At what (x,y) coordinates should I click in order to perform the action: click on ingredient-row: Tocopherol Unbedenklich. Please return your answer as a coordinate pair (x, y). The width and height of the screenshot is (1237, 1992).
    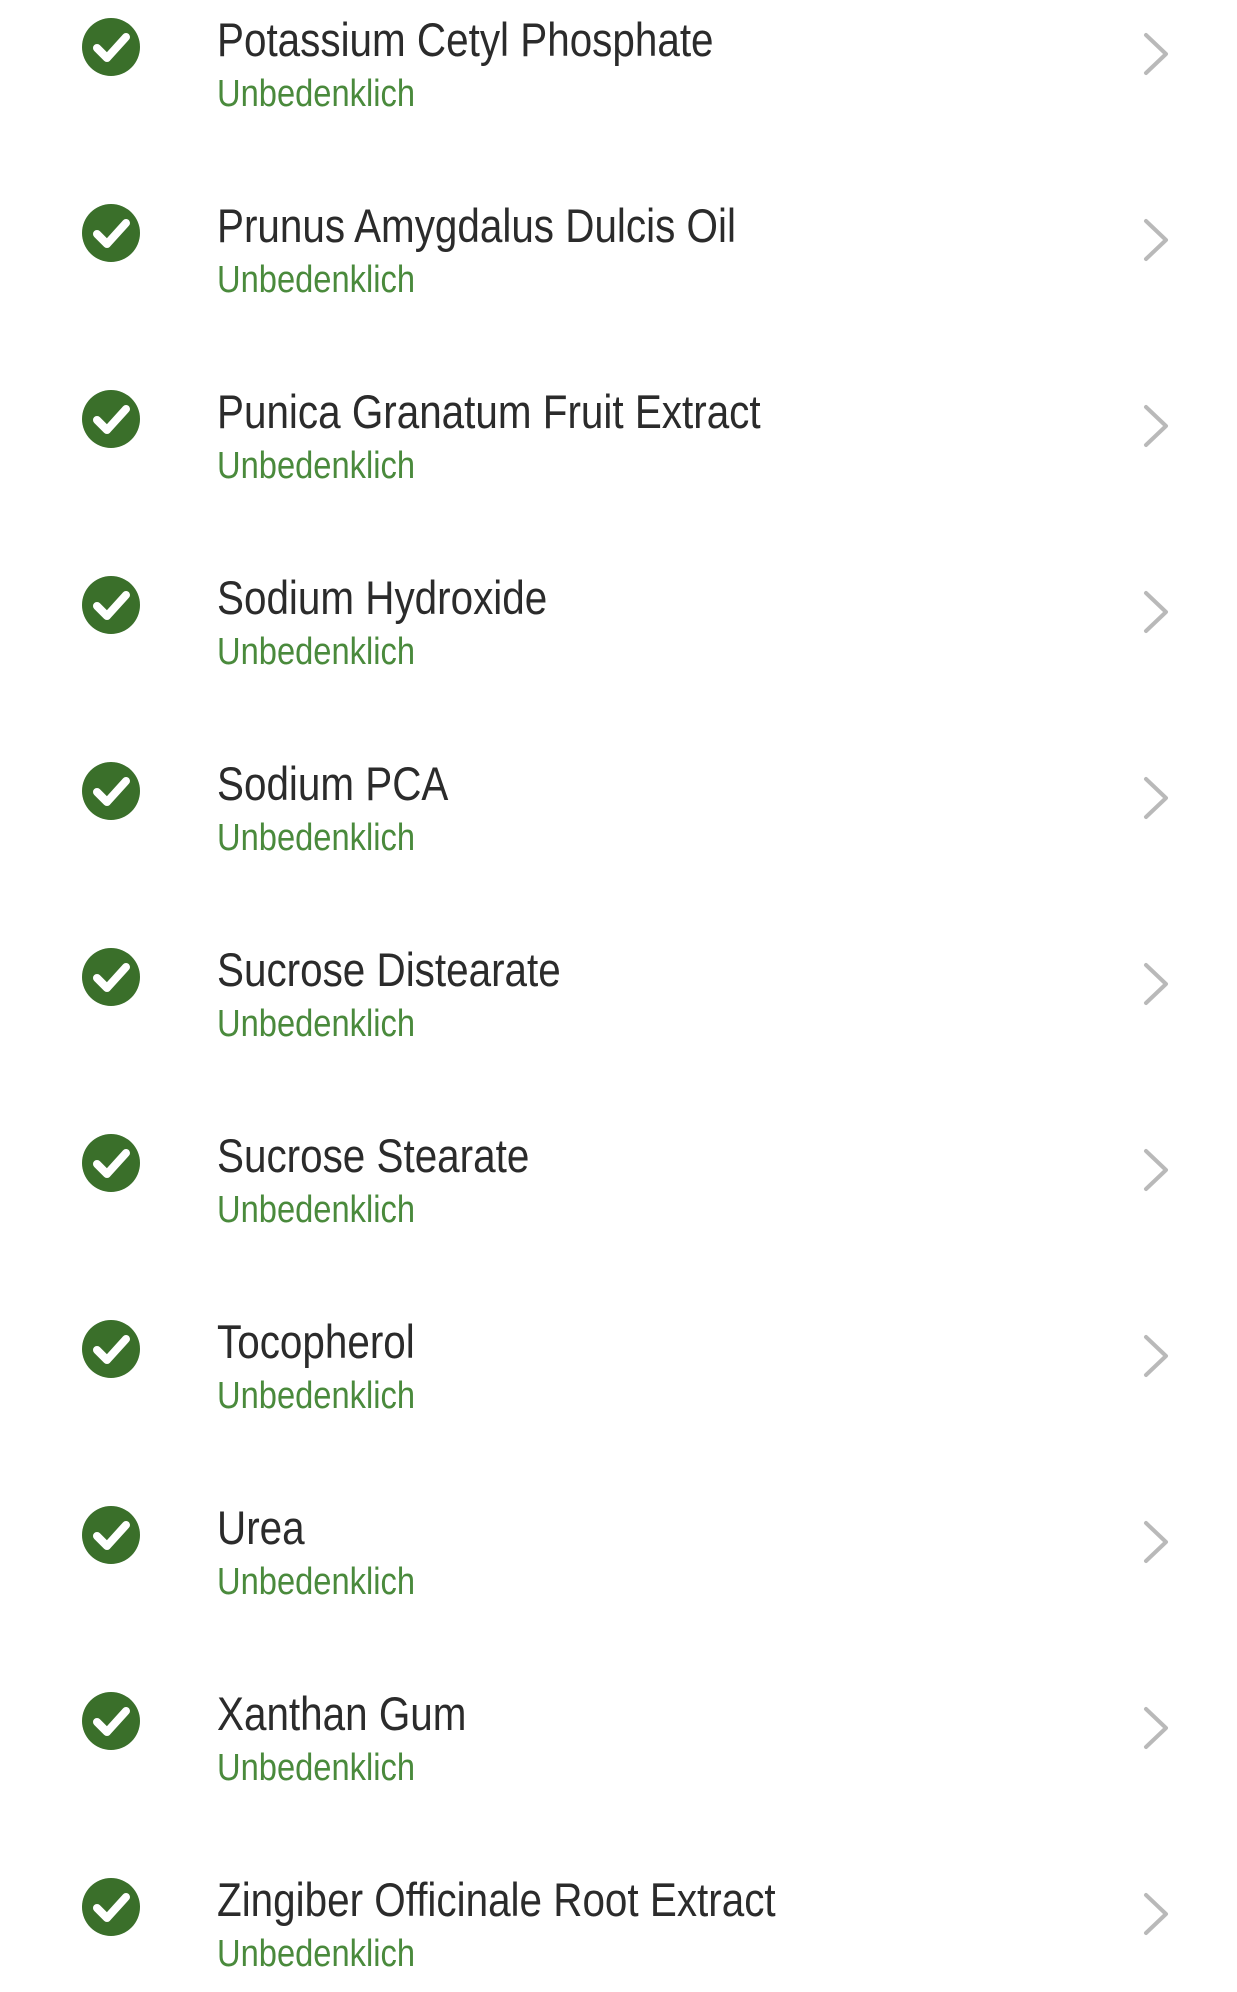
    Looking at the image, I should click on (618, 1290).